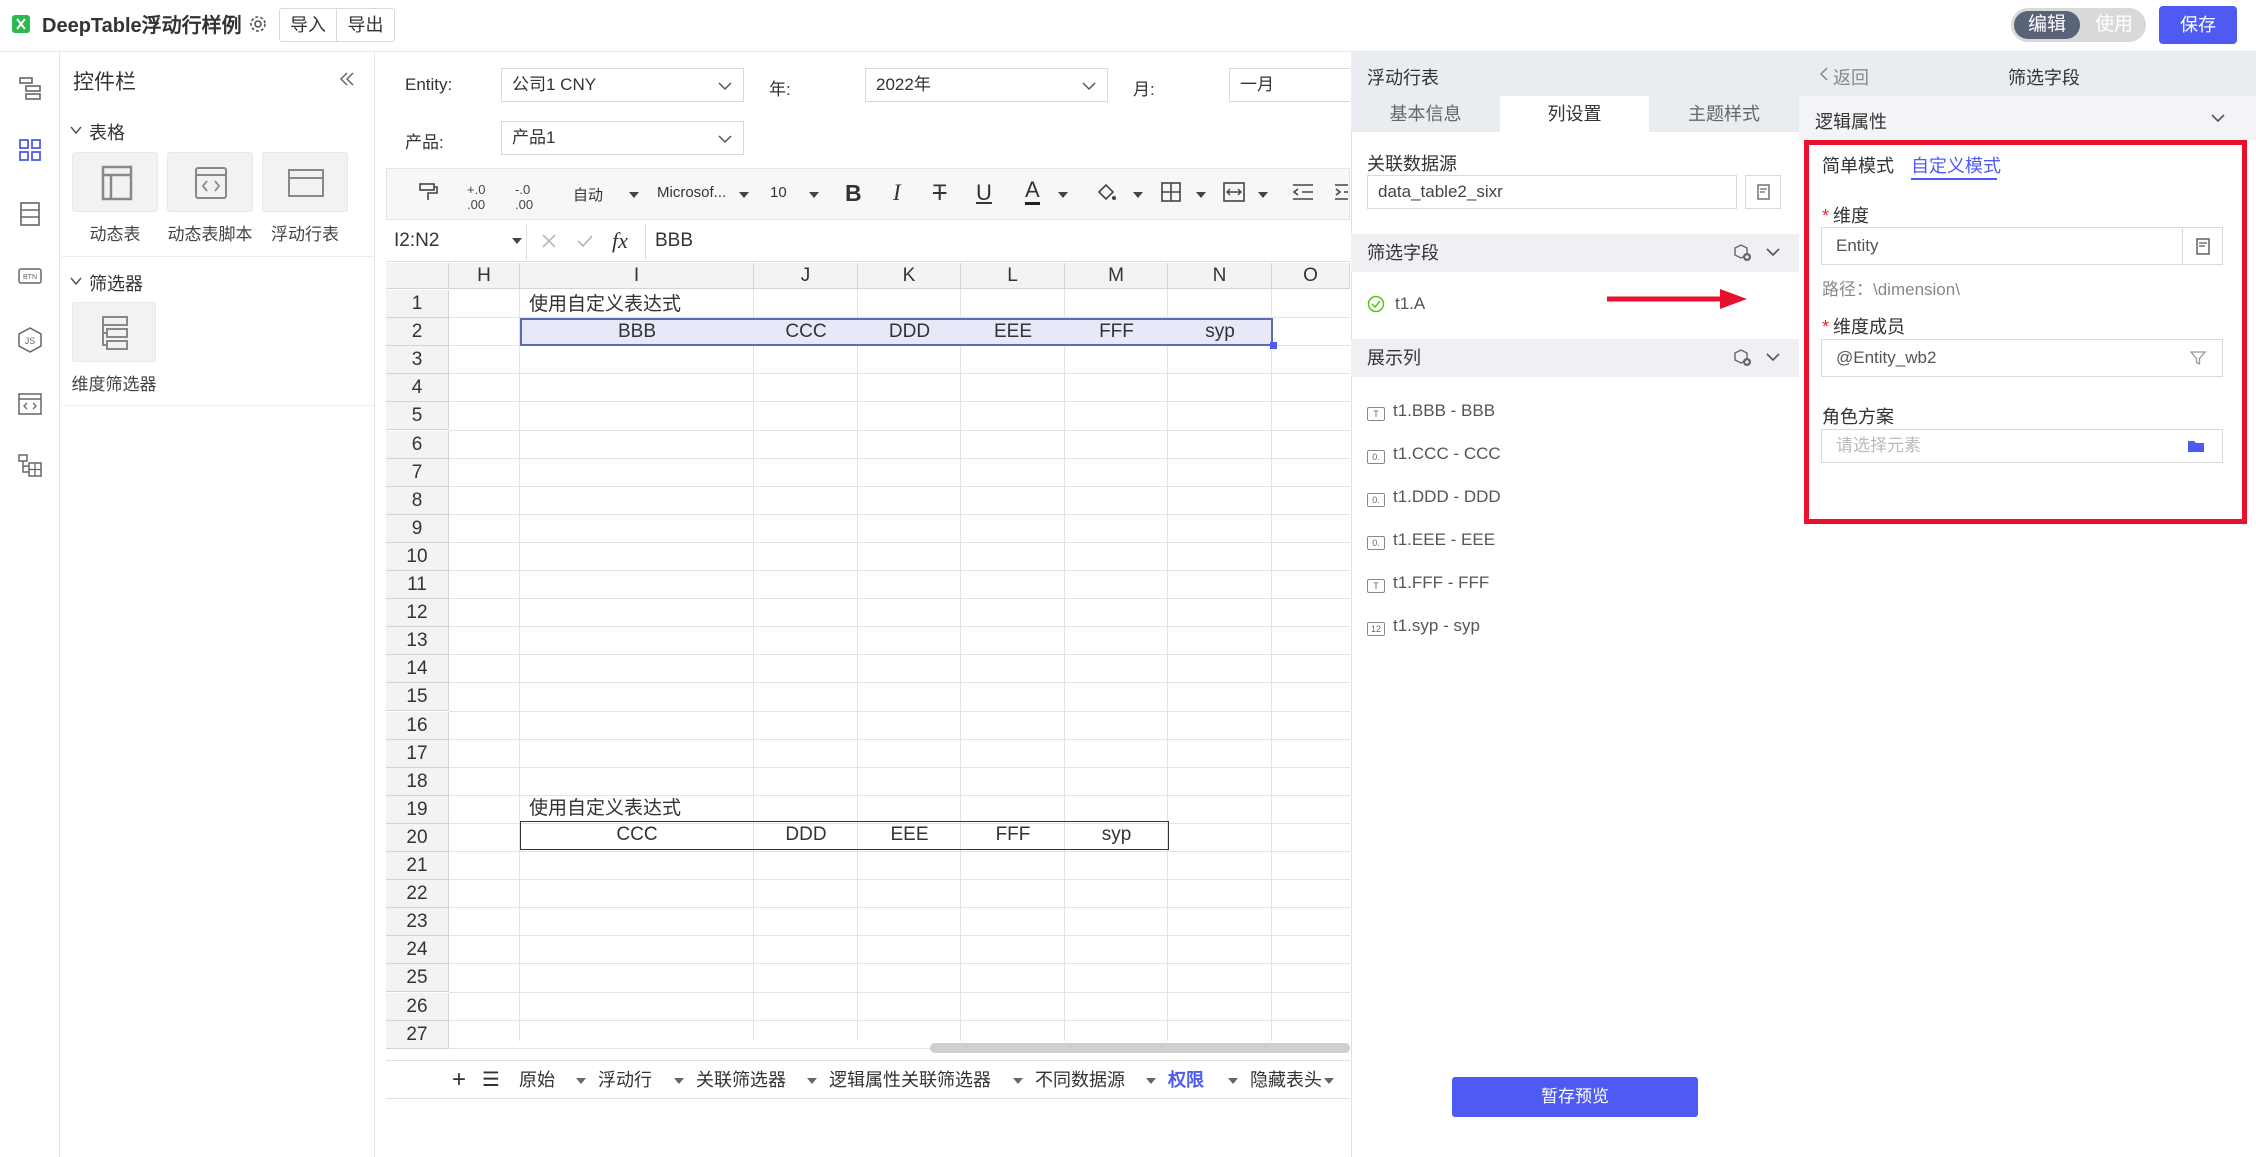 The width and height of the screenshot is (2256, 1157). Describe the element at coordinates (417, 557) in the screenshot. I see `row-header: 10` at that location.